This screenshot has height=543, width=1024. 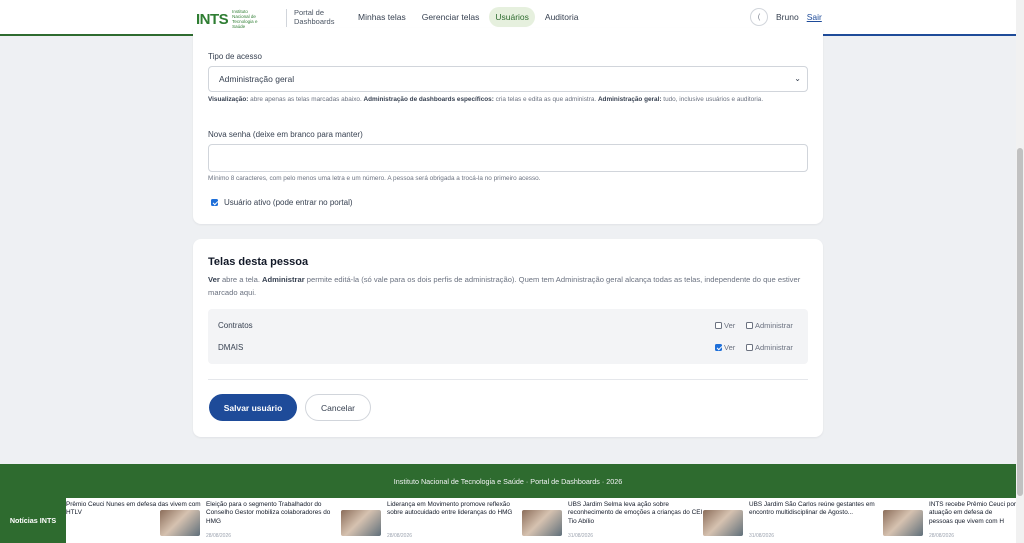 I want to click on access-type-label: Tipo de acesso, so click(x=235, y=56).